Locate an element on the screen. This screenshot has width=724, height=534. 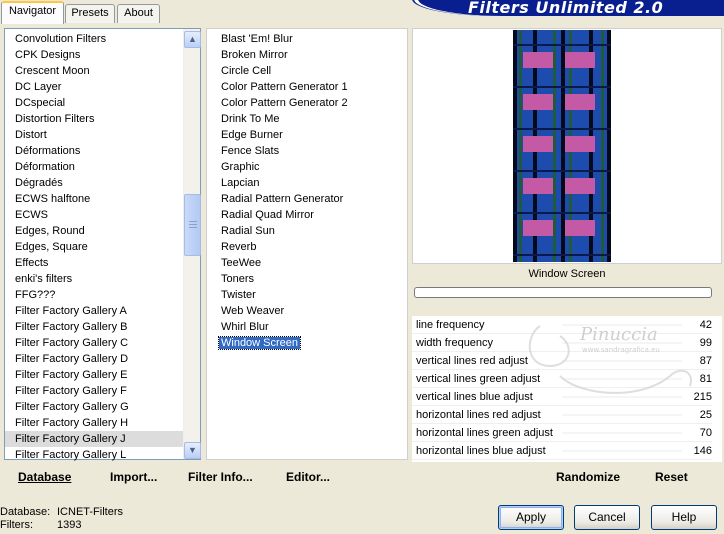
filter-item: TeeWee is located at coordinates (235, 263).